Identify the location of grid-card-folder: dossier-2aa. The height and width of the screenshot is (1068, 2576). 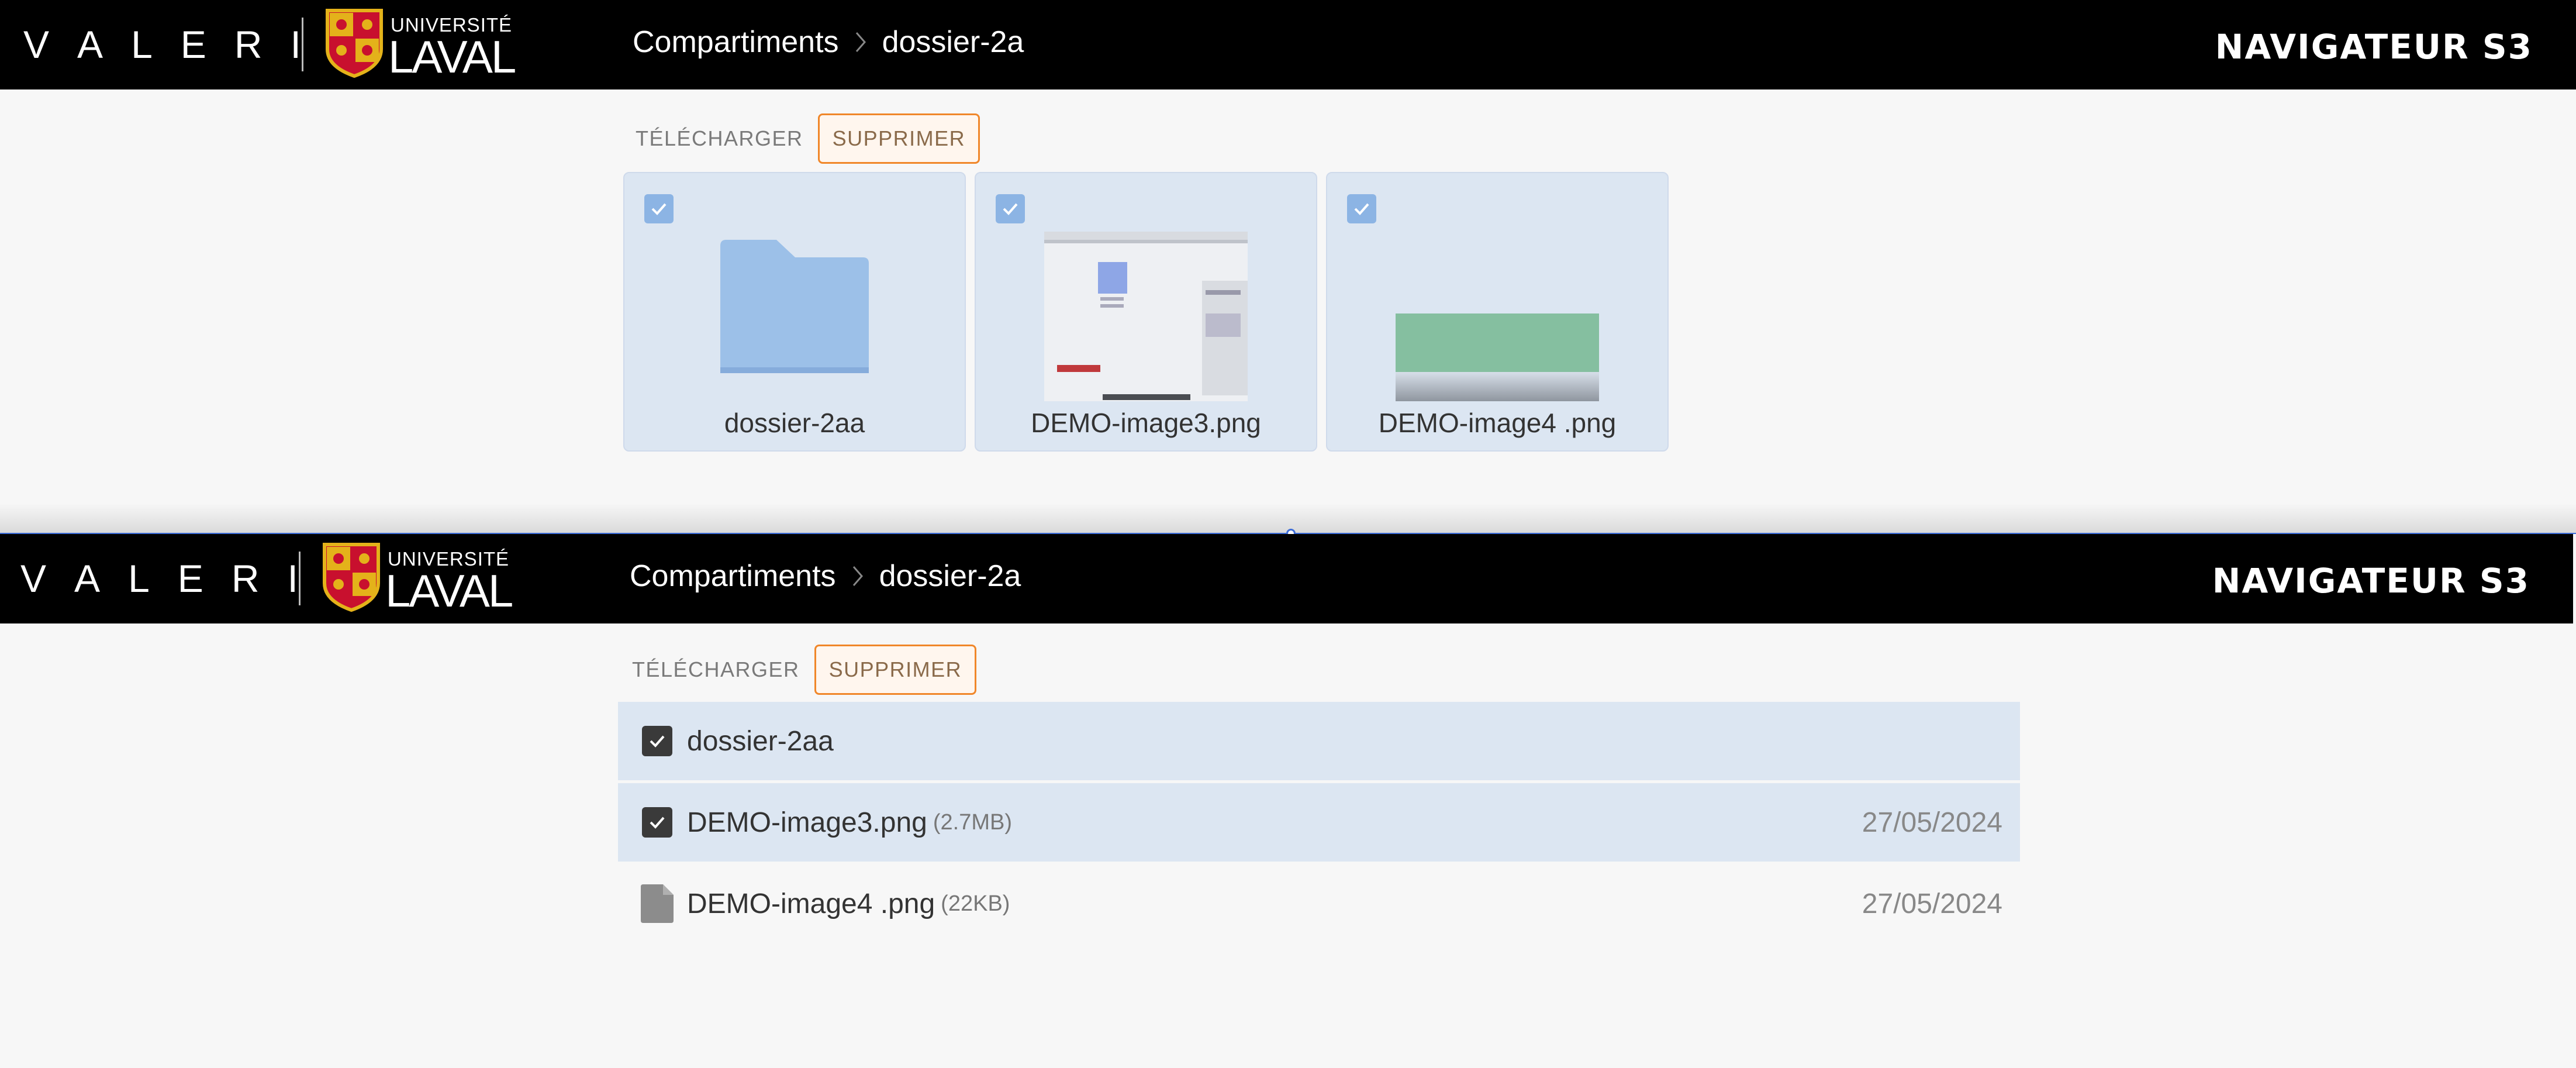
(794, 312).